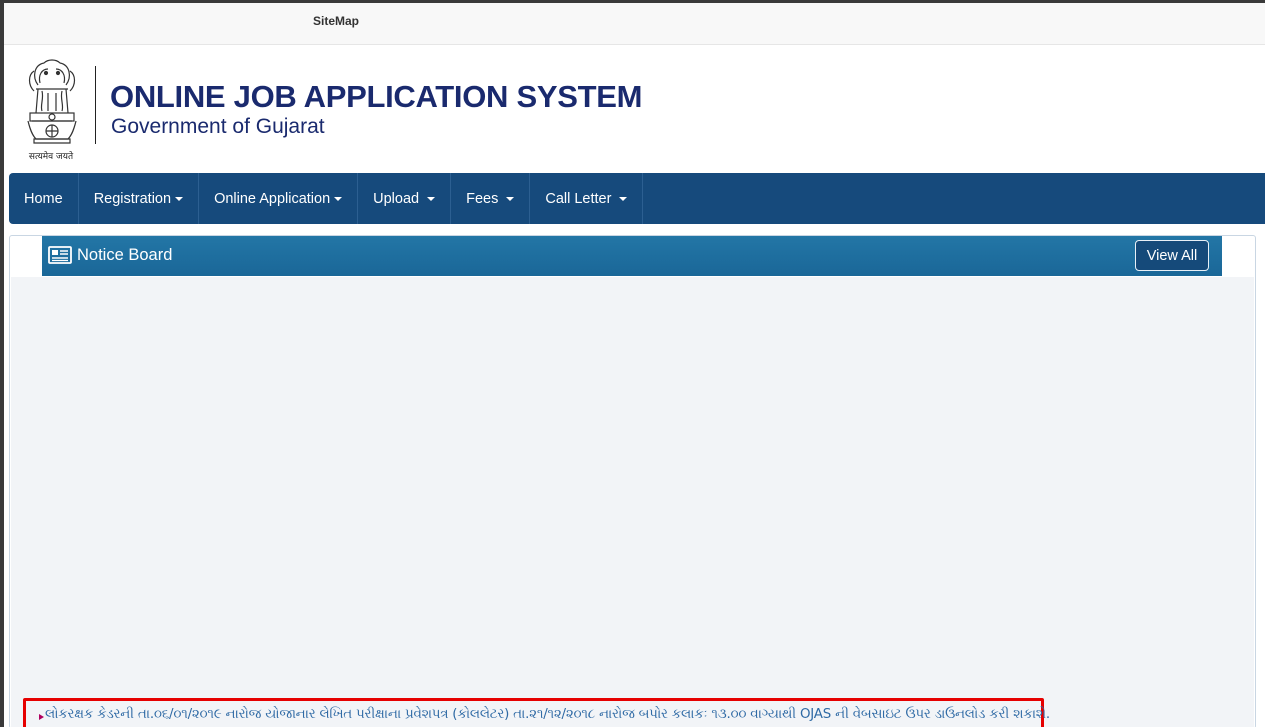  I want to click on national-emblem-logo: सत्यमेव जयते, so click(51, 109).